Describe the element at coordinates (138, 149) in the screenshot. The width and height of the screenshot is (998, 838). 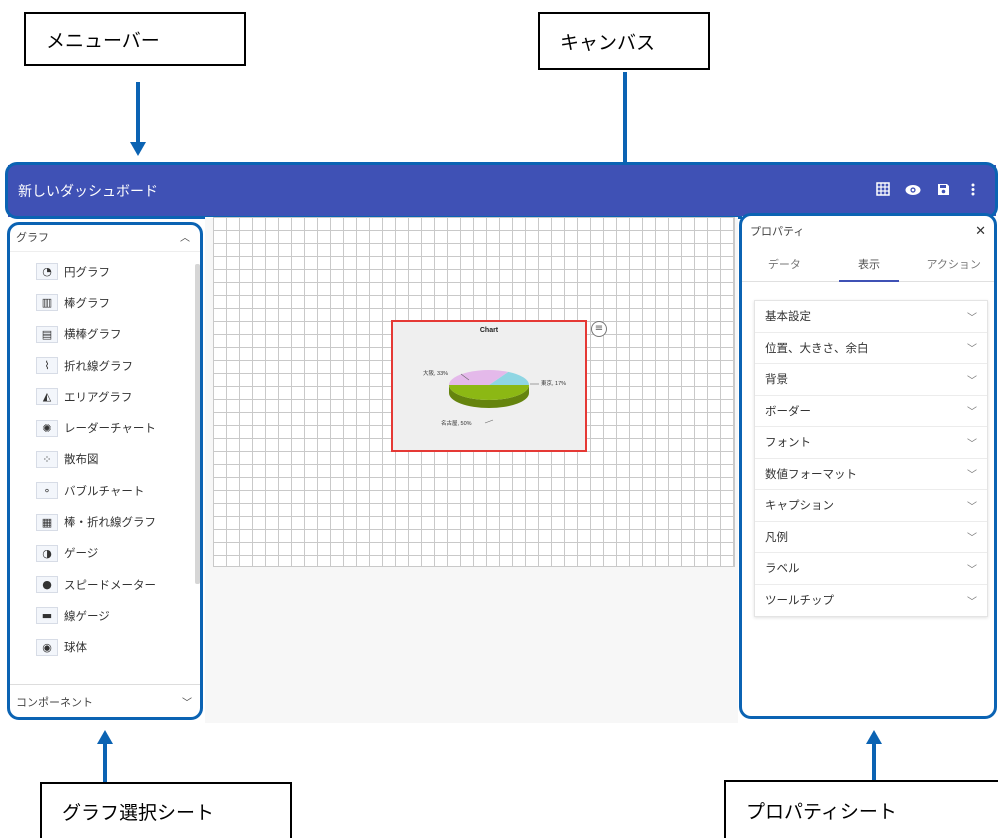
I see `menubar-arrowhead` at that location.